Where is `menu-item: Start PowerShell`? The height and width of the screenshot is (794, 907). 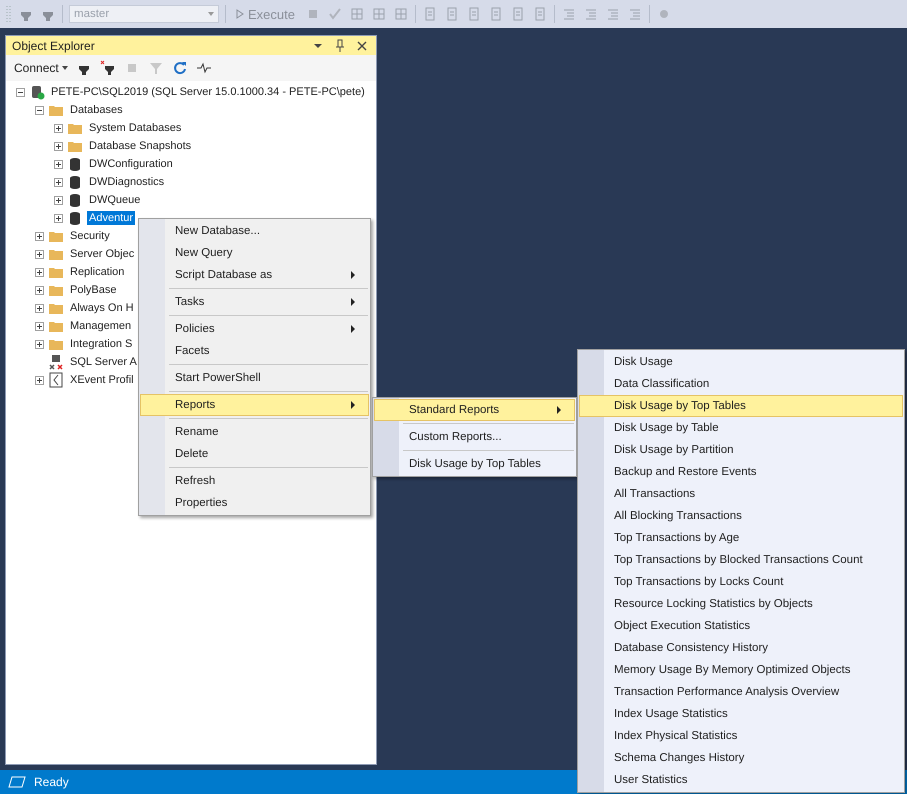 menu-item: Start PowerShell is located at coordinates (254, 378).